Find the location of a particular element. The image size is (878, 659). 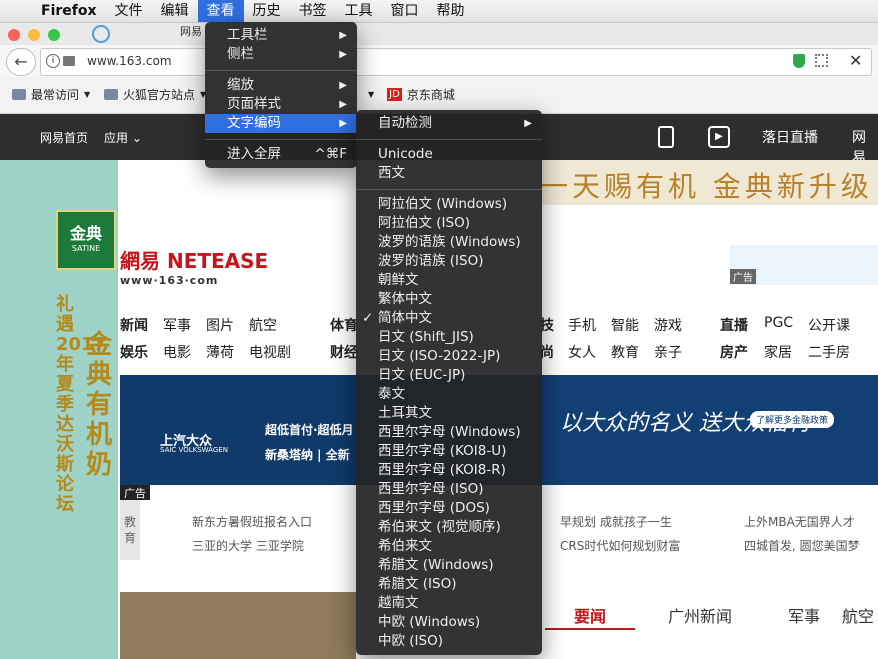

menu-history: 历史 is located at coordinates (267, 11).